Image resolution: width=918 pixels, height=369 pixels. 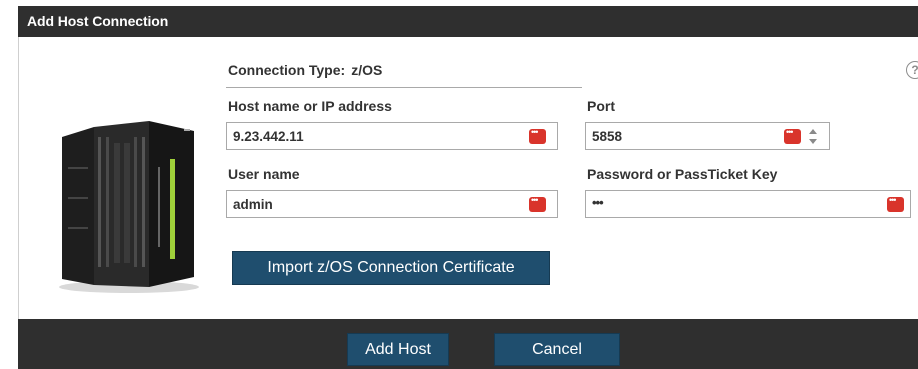 I want to click on password-label: Password or PassTicket Key, so click(x=682, y=174).